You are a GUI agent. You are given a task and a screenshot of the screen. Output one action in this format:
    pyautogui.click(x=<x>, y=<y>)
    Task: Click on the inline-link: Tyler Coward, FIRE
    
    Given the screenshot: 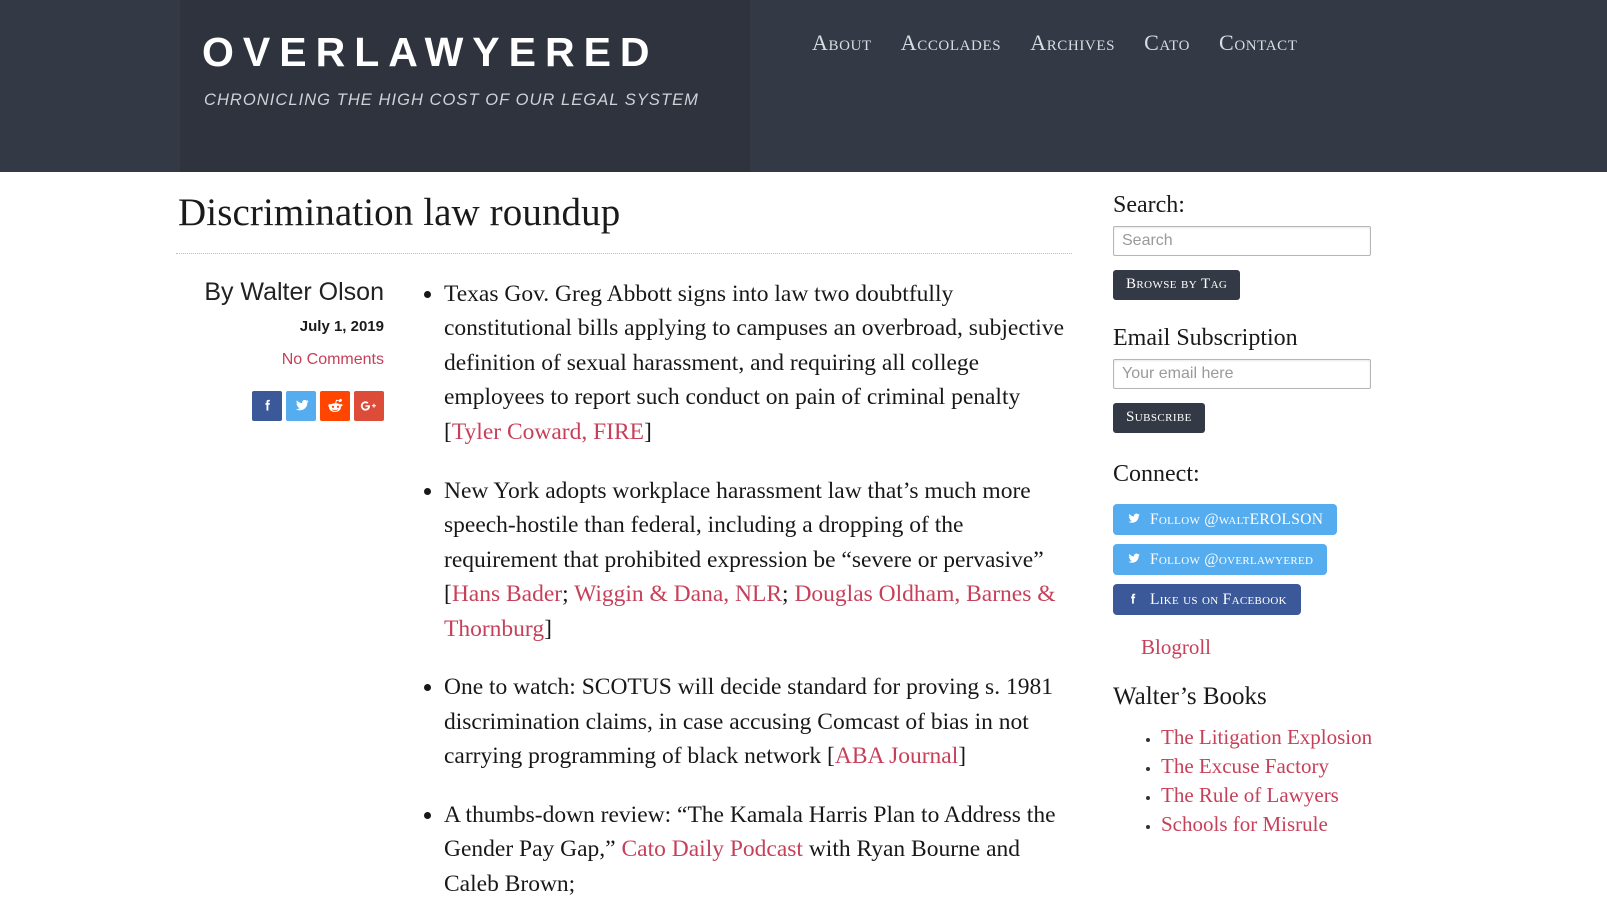 What is the action you would take?
    pyautogui.click(x=548, y=432)
    